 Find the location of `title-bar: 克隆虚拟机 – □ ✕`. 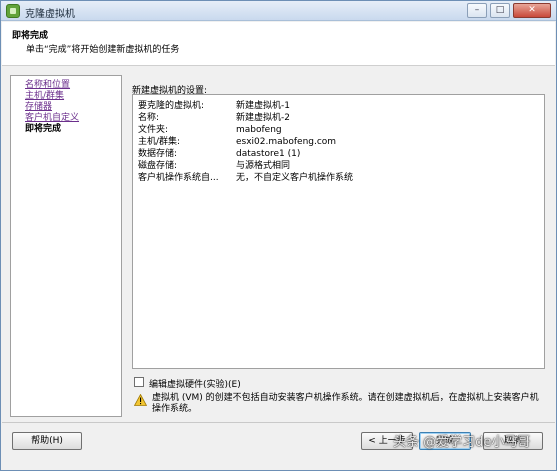

title-bar: 克隆虚拟机 – □ ✕ is located at coordinates (278, 11).